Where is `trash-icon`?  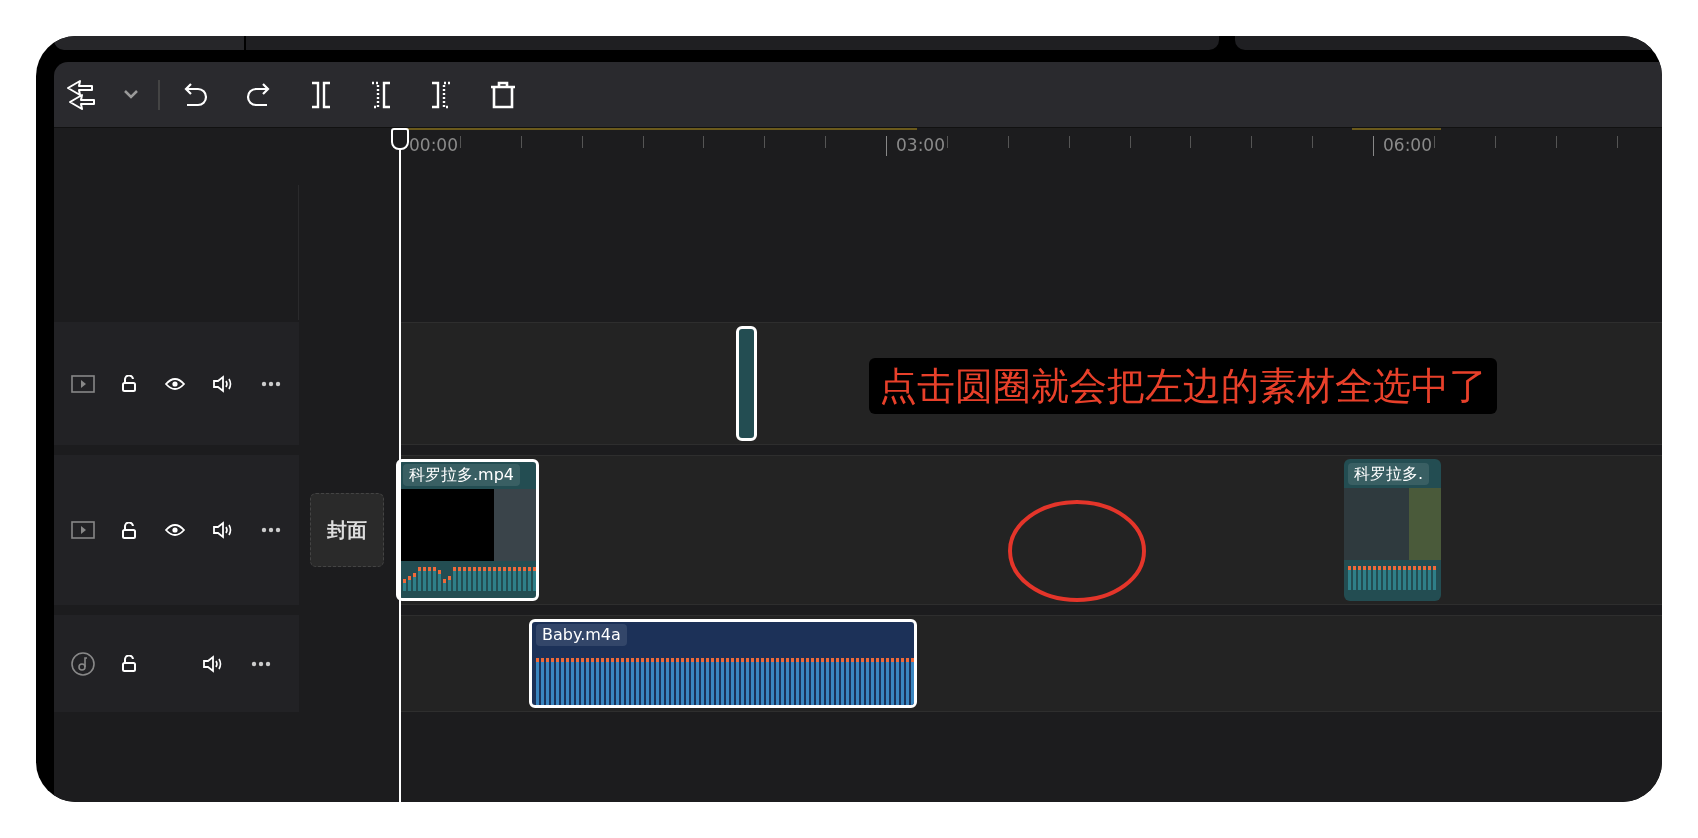
trash-icon is located at coordinates (503, 94).